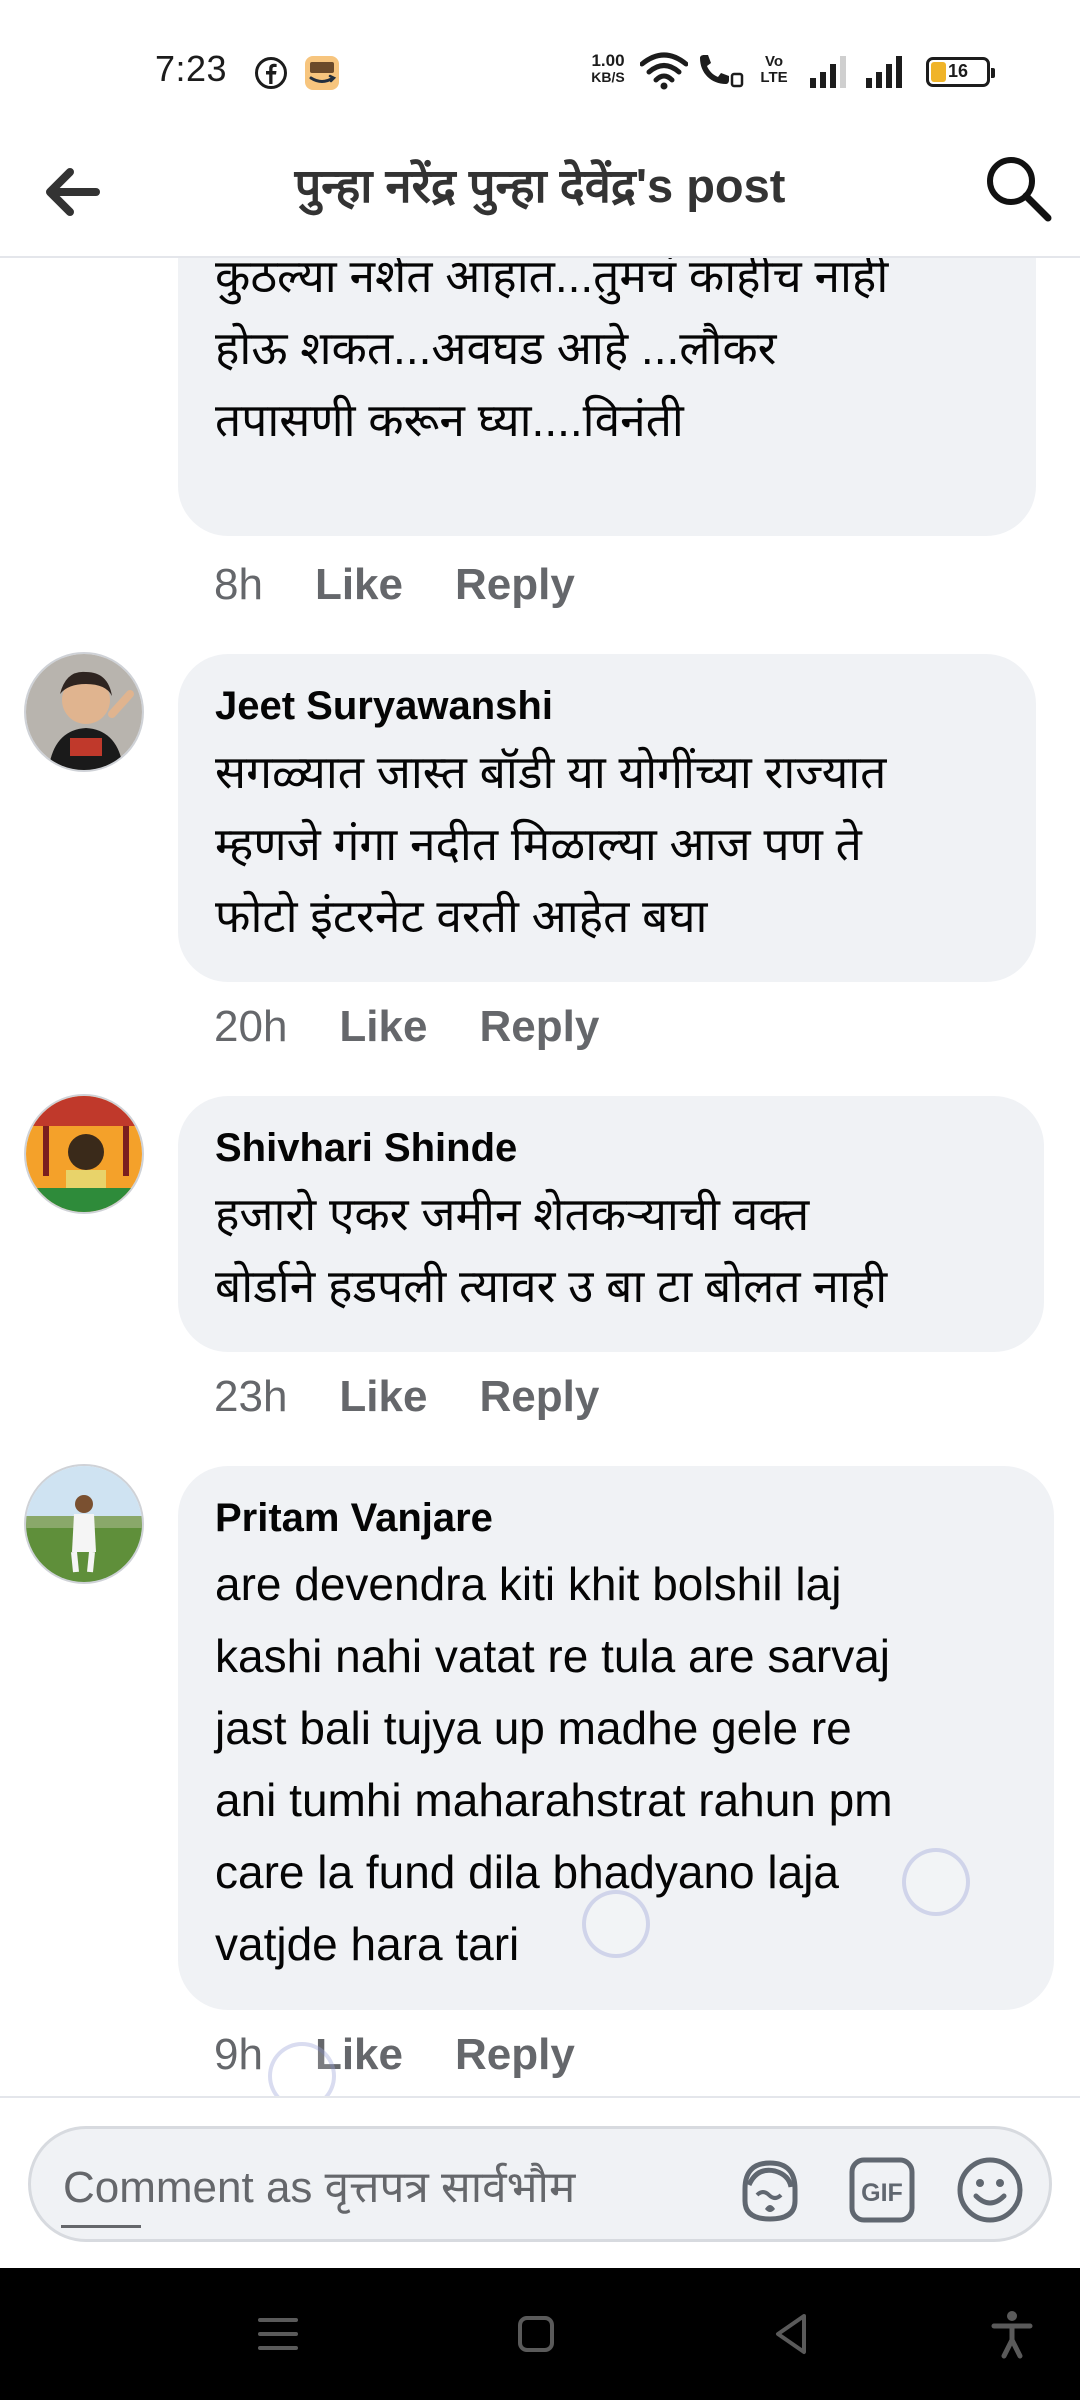  Describe the element at coordinates (101, 2226) in the screenshot. I see `text-cursor-underline` at that location.